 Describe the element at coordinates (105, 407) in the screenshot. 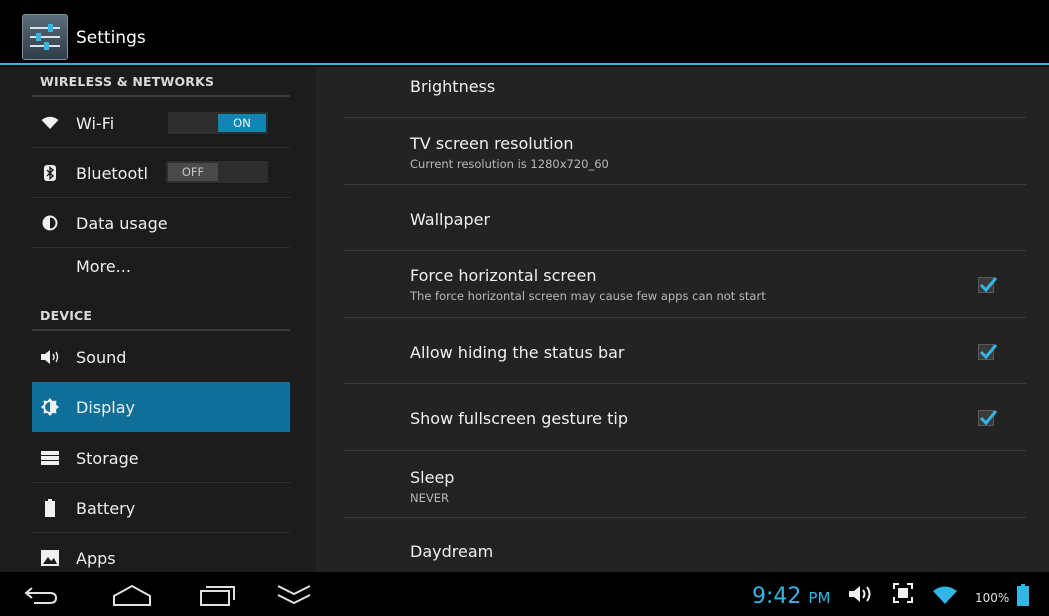

I see `sidebar-item-label: Display` at that location.